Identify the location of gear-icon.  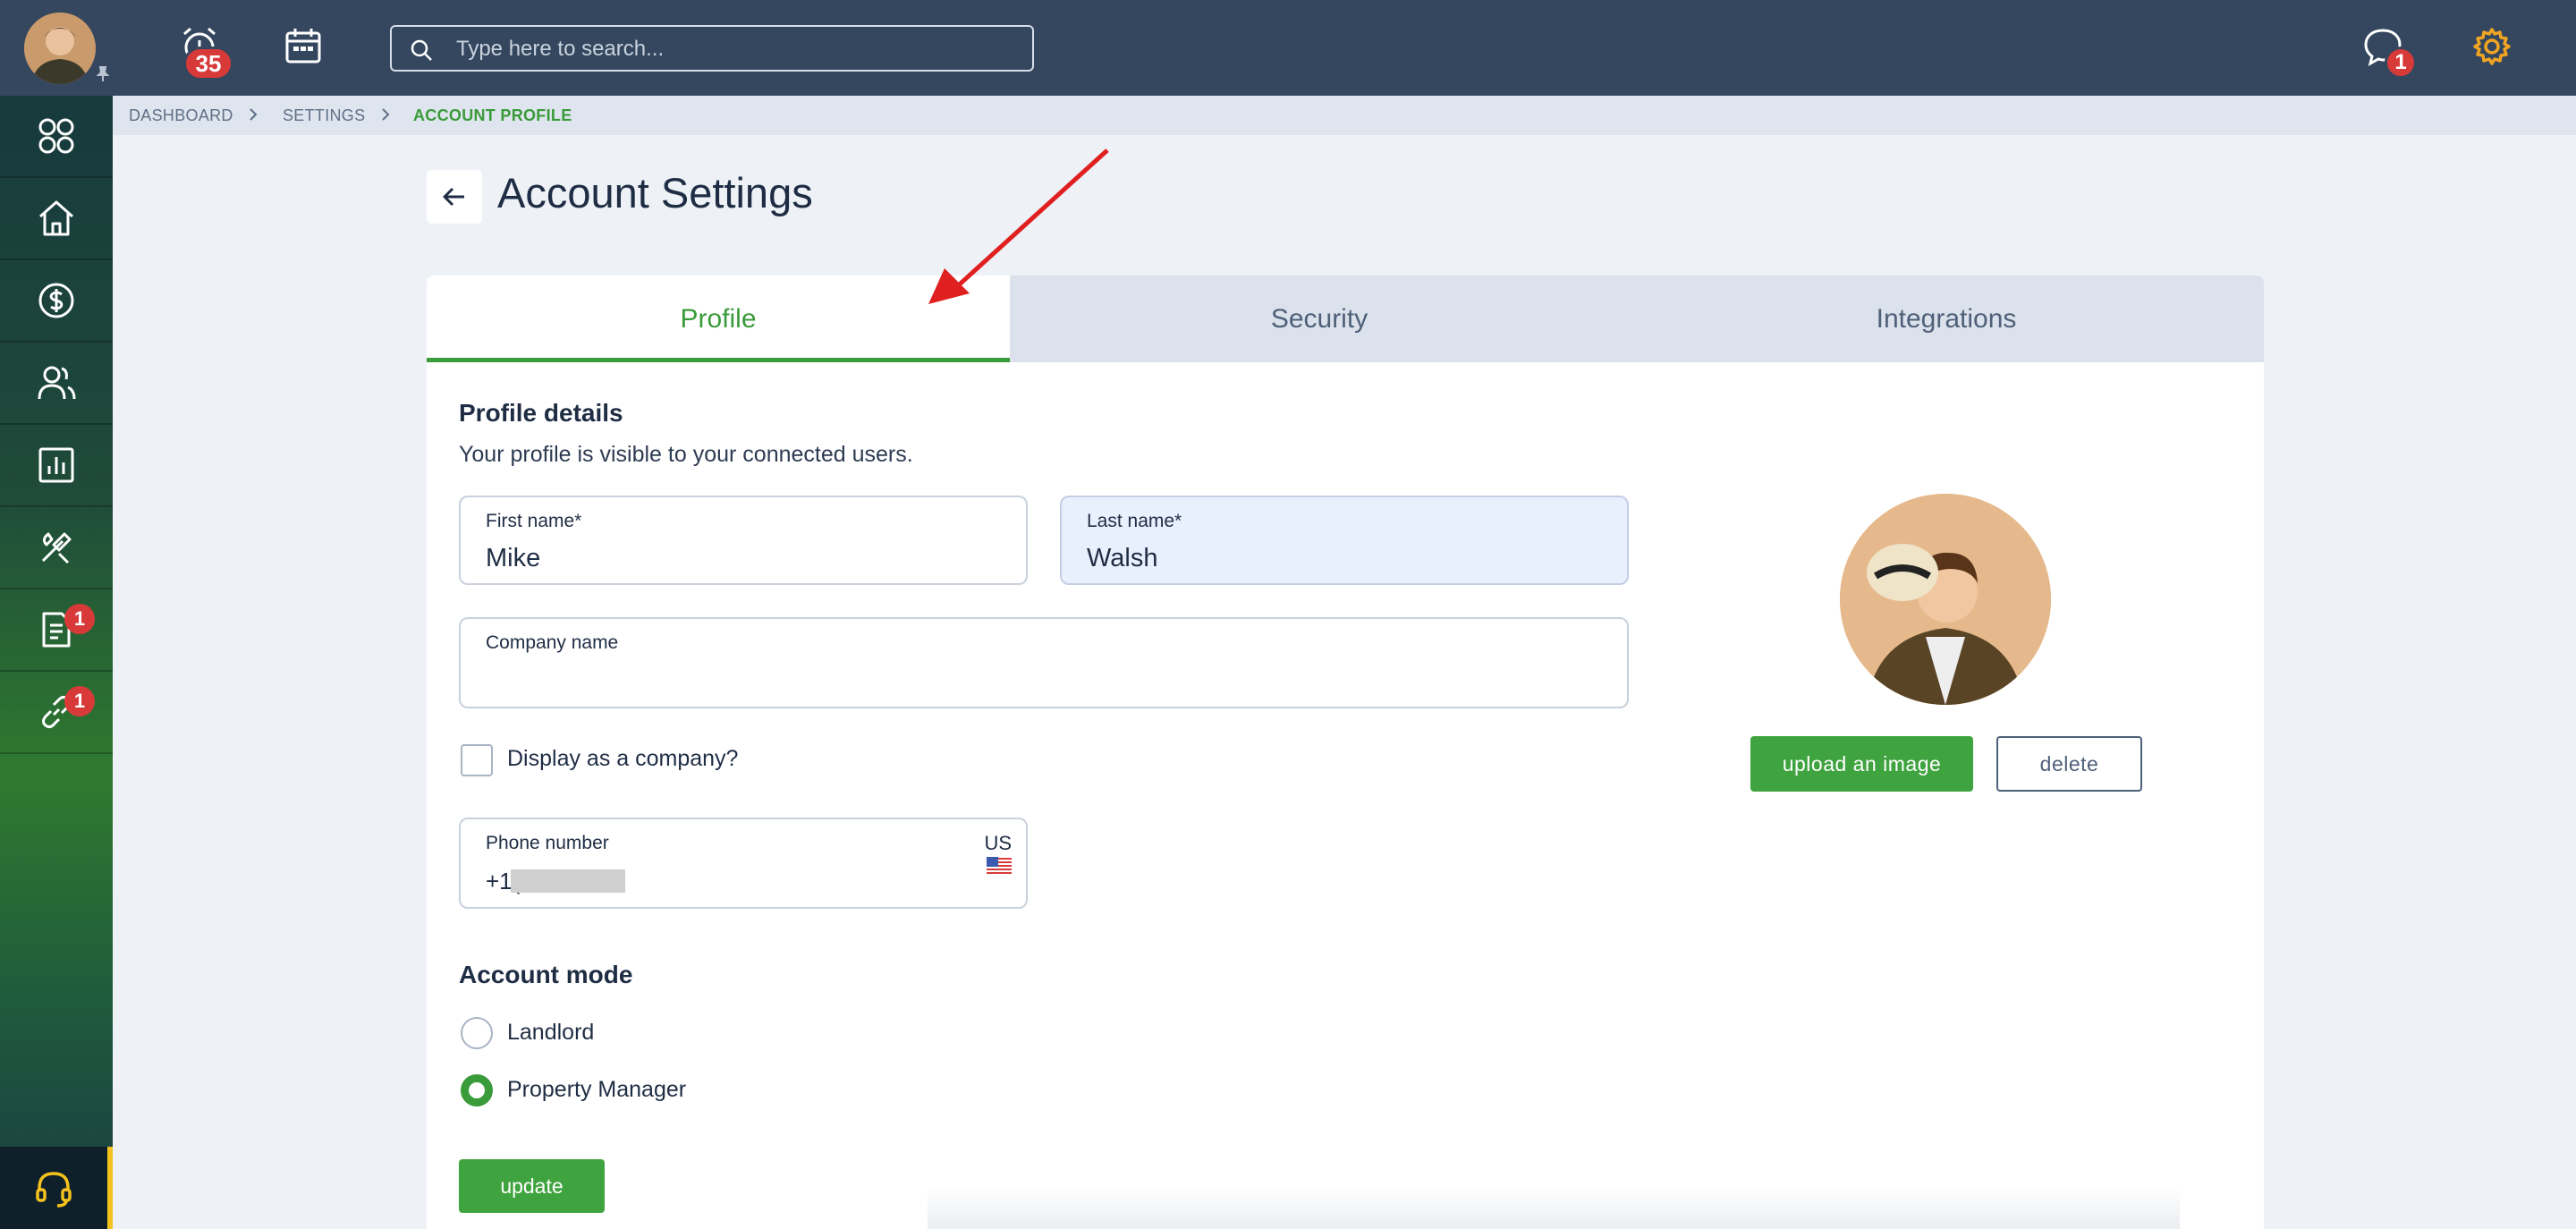
(2491, 46).